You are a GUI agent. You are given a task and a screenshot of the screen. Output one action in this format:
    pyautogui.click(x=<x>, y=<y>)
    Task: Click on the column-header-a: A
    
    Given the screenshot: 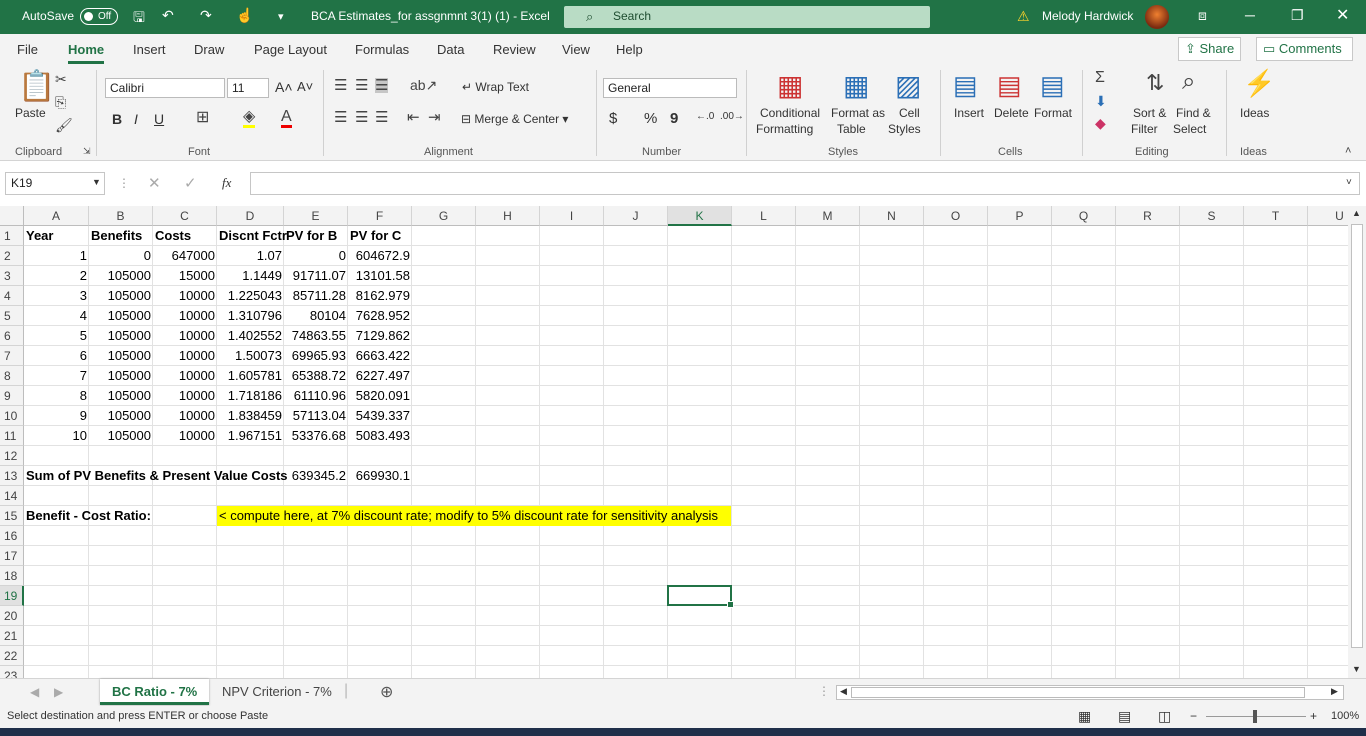 What is the action you would take?
    pyautogui.click(x=56, y=216)
    